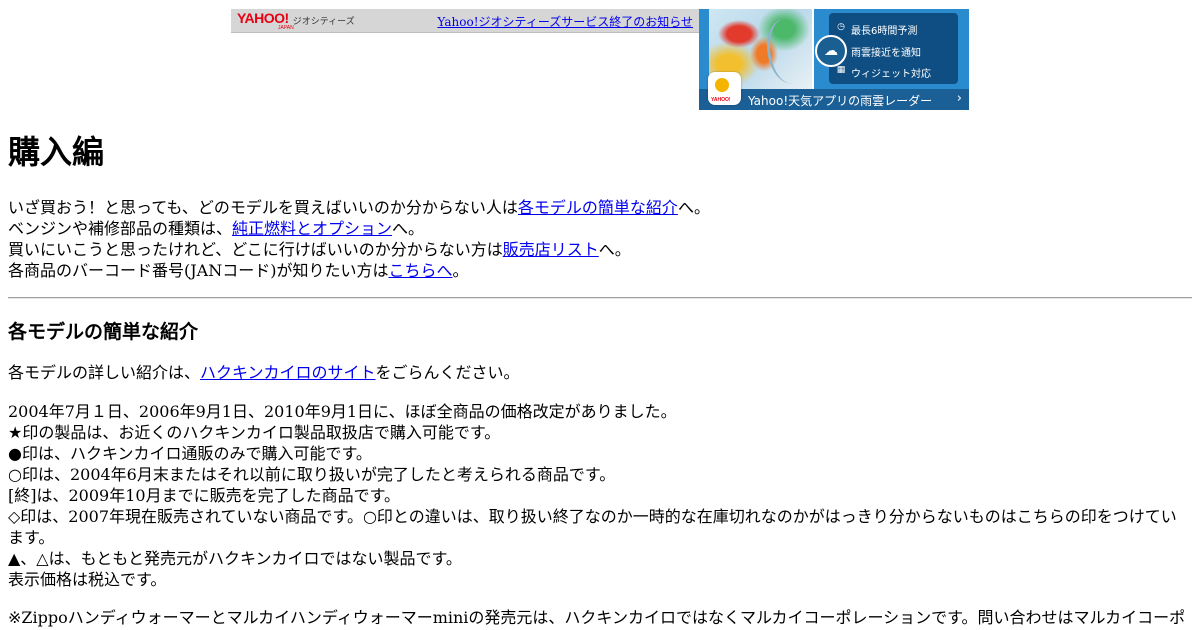 Image resolution: width=1200 pixels, height=630 pixels. What do you see at coordinates (879, 51) in the screenshot?
I see `ad-feature-notify: ● 雨雲接近を通知` at bounding box center [879, 51].